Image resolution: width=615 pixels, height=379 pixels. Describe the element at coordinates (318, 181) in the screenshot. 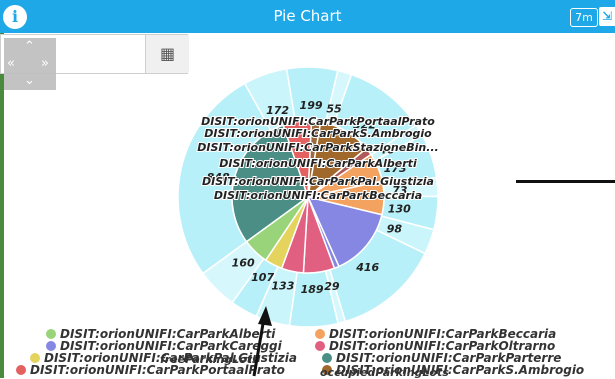

I see `series-label: DISIT:orionUNIFI:CarParkPal.Giustizia` at that location.